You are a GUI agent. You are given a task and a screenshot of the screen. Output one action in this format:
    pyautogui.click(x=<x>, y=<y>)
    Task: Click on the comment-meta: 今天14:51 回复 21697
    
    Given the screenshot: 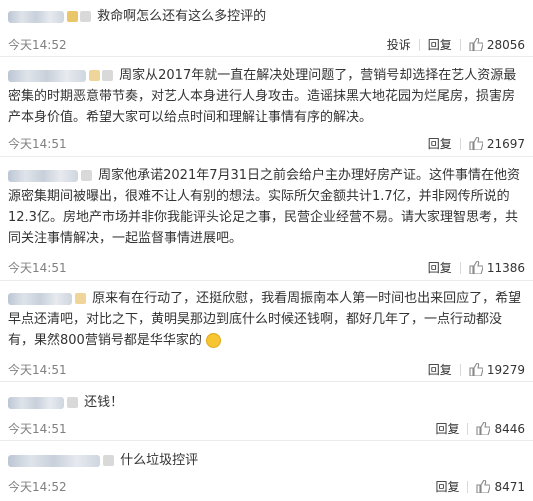 What is the action you would take?
    pyautogui.click(x=266, y=144)
    